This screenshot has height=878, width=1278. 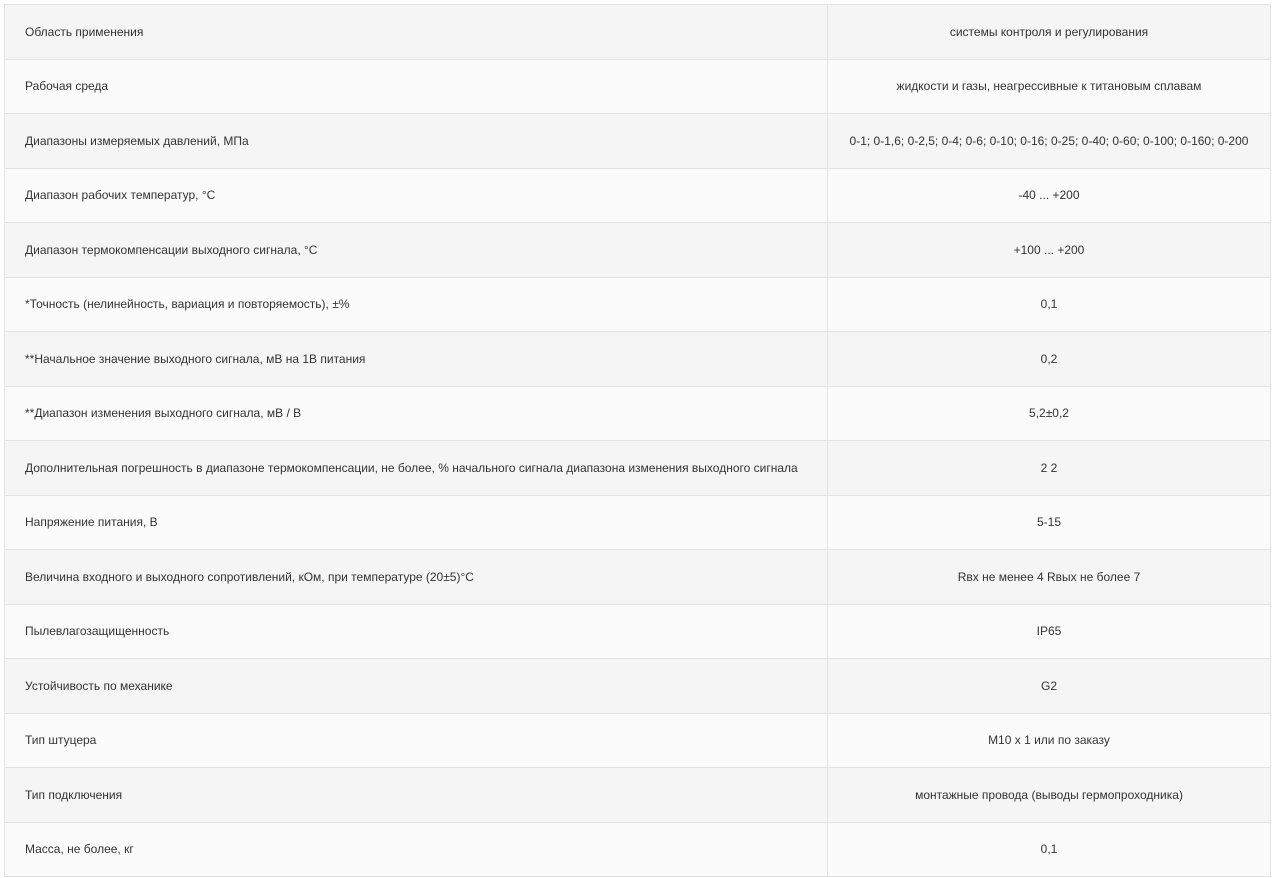 I want to click on value-cell: Rвх не менее 4 Rвых не более 7, so click(x=1049, y=577).